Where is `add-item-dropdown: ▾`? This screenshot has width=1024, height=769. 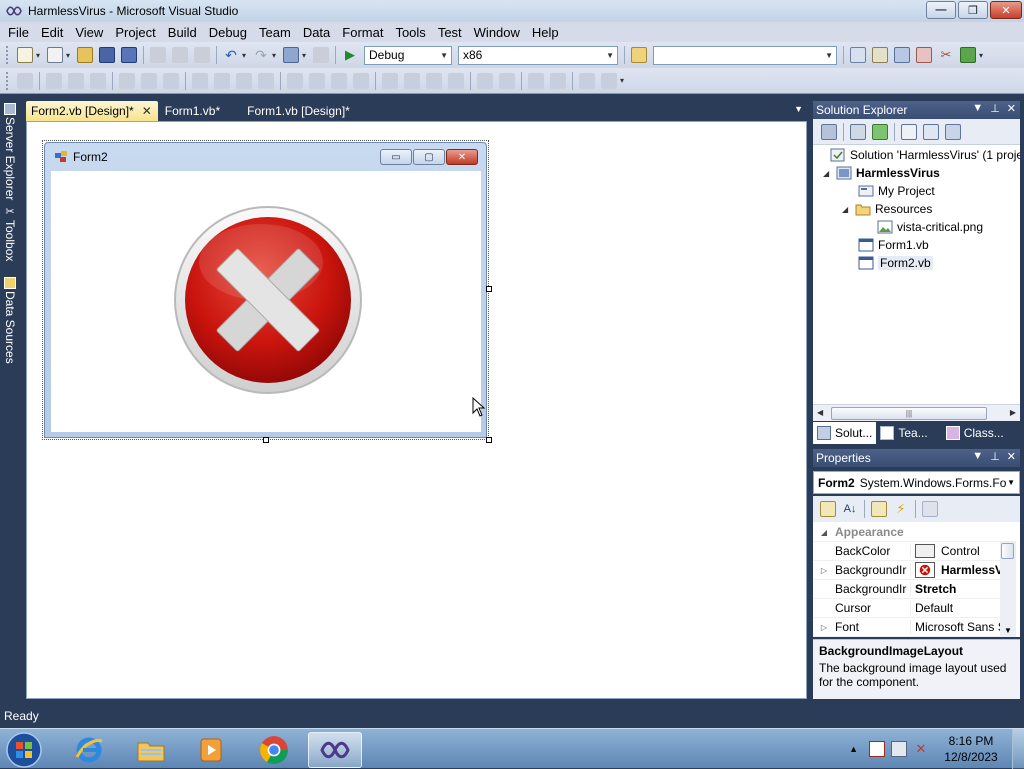 add-item-dropdown: ▾ is located at coordinates (69, 55).